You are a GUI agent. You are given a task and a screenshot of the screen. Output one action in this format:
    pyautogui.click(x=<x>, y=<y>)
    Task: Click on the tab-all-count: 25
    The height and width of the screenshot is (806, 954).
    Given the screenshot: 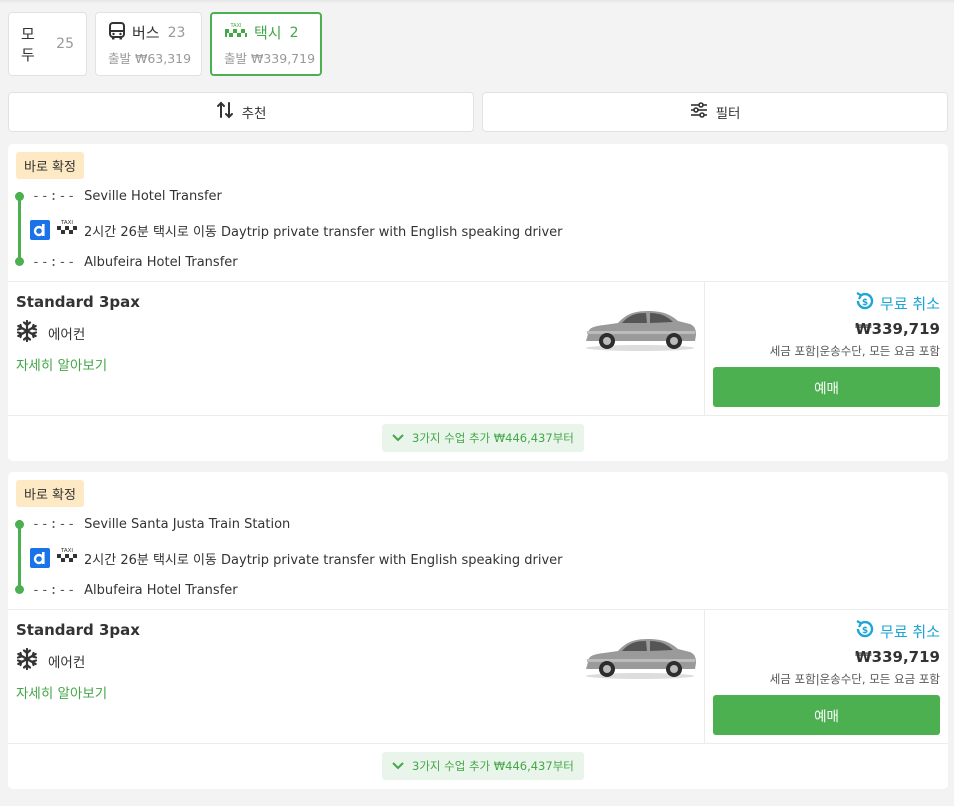 What is the action you would take?
    pyautogui.click(x=65, y=44)
    